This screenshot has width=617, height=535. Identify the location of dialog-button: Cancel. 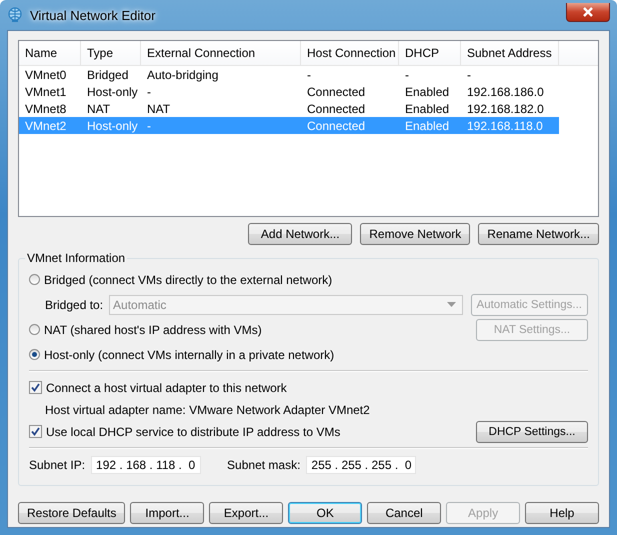
(404, 513).